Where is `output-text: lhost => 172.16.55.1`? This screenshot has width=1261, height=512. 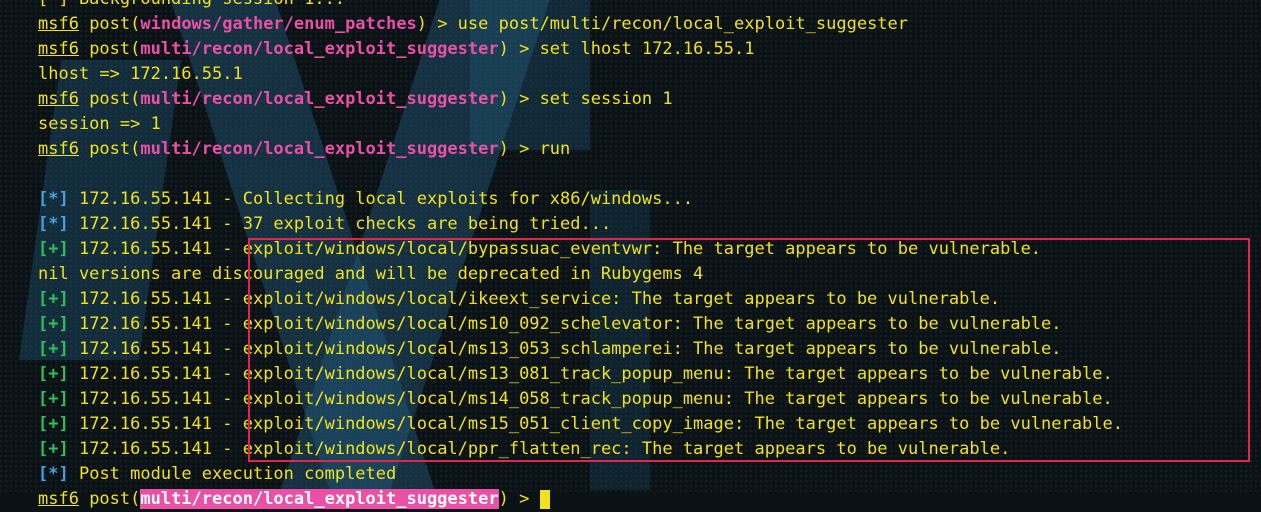 output-text: lhost => 172.16.55.1 is located at coordinates (140, 74).